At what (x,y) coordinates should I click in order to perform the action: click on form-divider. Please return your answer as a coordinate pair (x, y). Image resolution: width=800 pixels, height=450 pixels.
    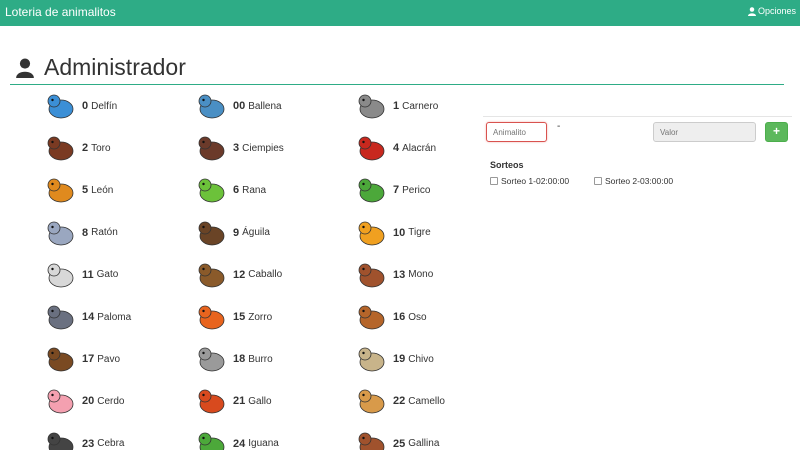
    Looking at the image, I should click on (637, 116).